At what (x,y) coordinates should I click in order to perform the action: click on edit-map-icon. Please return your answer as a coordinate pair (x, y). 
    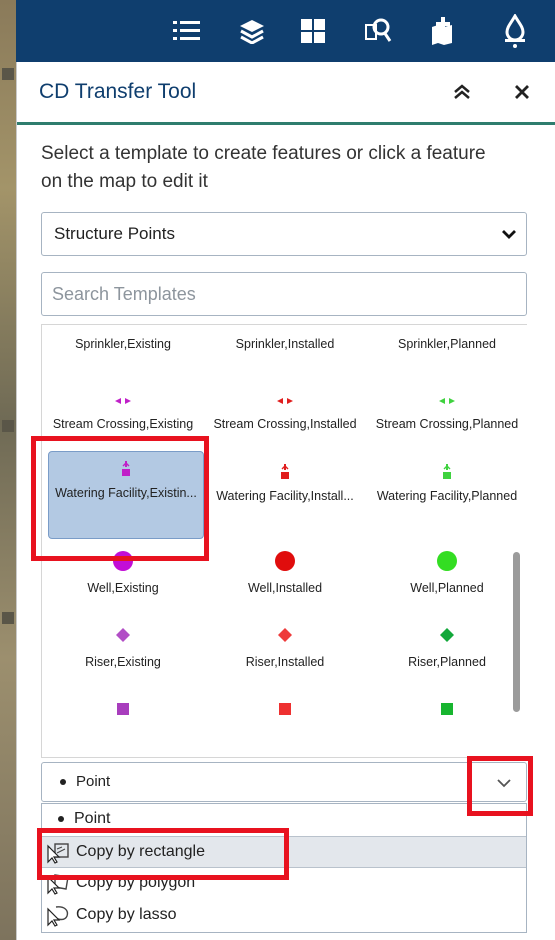
    Looking at the image, I should click on (443, 31).